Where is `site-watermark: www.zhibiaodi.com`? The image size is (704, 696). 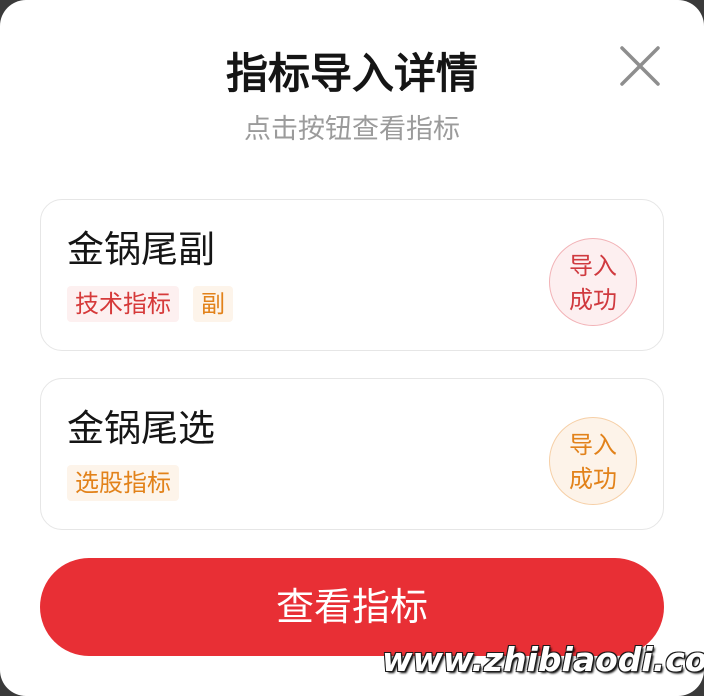 site-watermark: www.zhibiaodi.com is located at coordinates (543, 659).